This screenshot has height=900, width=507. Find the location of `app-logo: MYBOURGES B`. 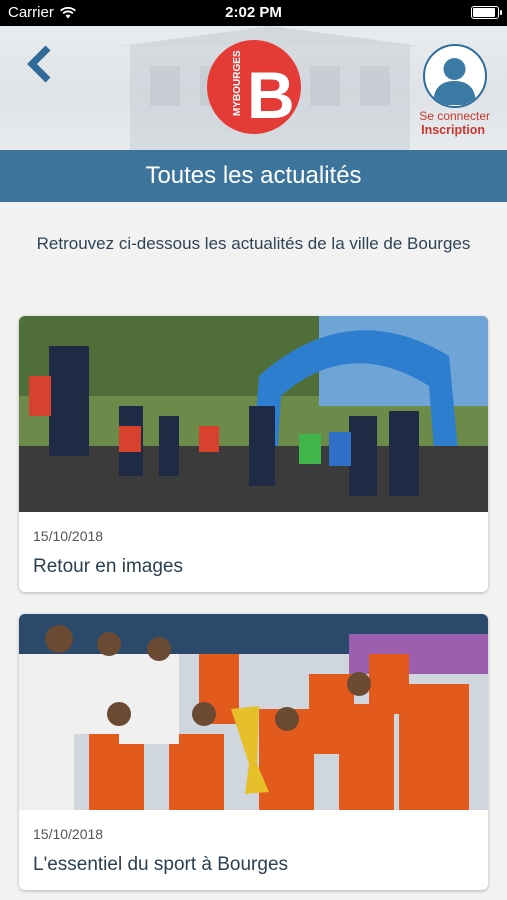

app-logo: MYBOURGES B is located at coordinates (254, 87).